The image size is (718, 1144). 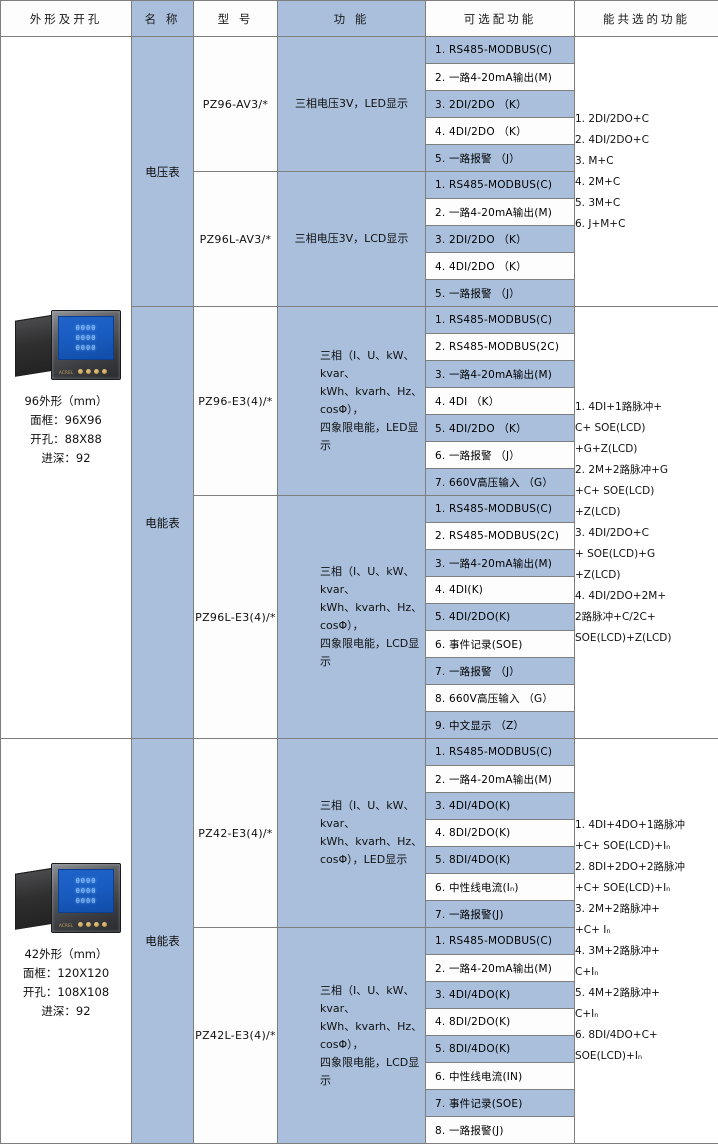 What do you see at coordinates (372, 653) in the screenshot?
I see `function-line: 四象限电能，LCD显示` at bounding box center [372, 653].